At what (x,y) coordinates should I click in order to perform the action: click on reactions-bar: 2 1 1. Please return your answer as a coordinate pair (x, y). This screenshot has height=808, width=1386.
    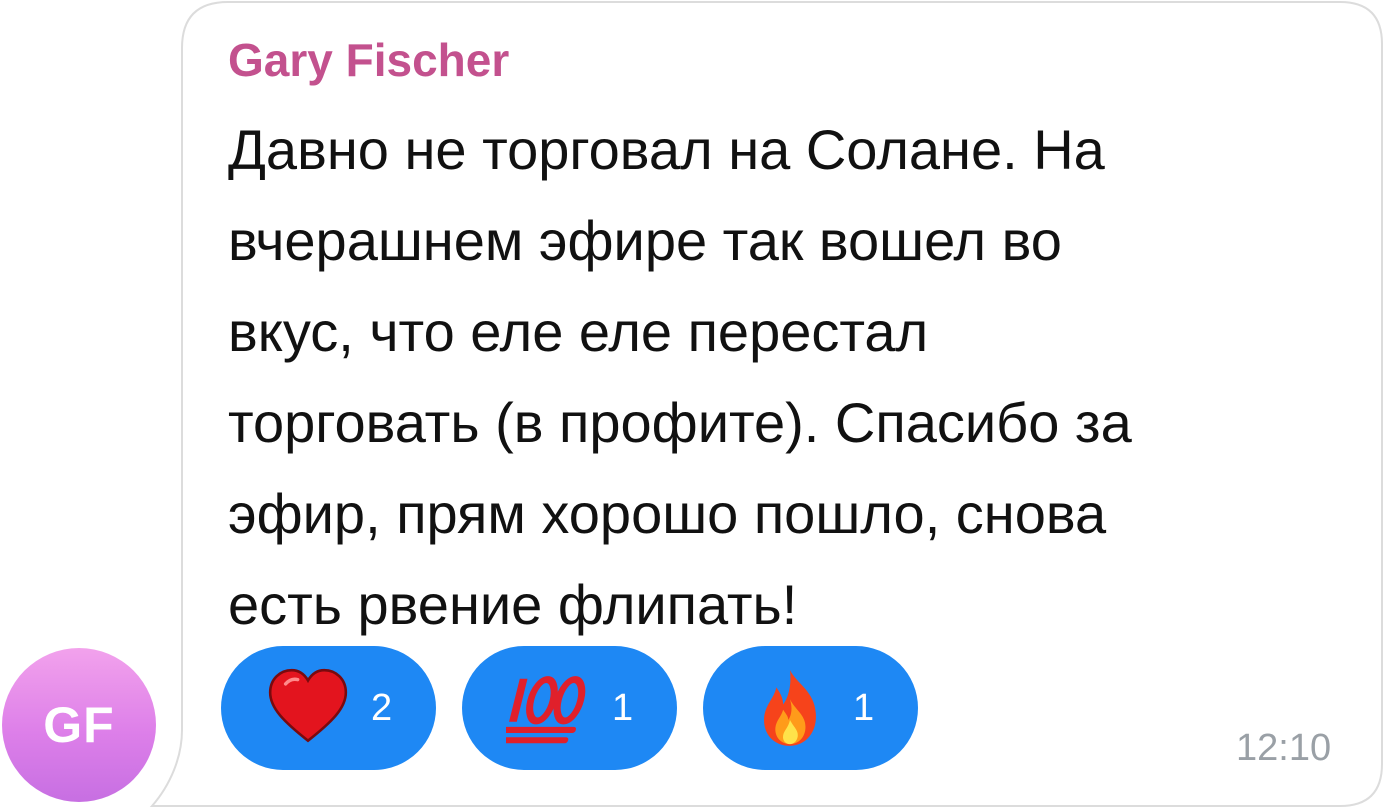
    Looking at the image, I should click on (569, 708).